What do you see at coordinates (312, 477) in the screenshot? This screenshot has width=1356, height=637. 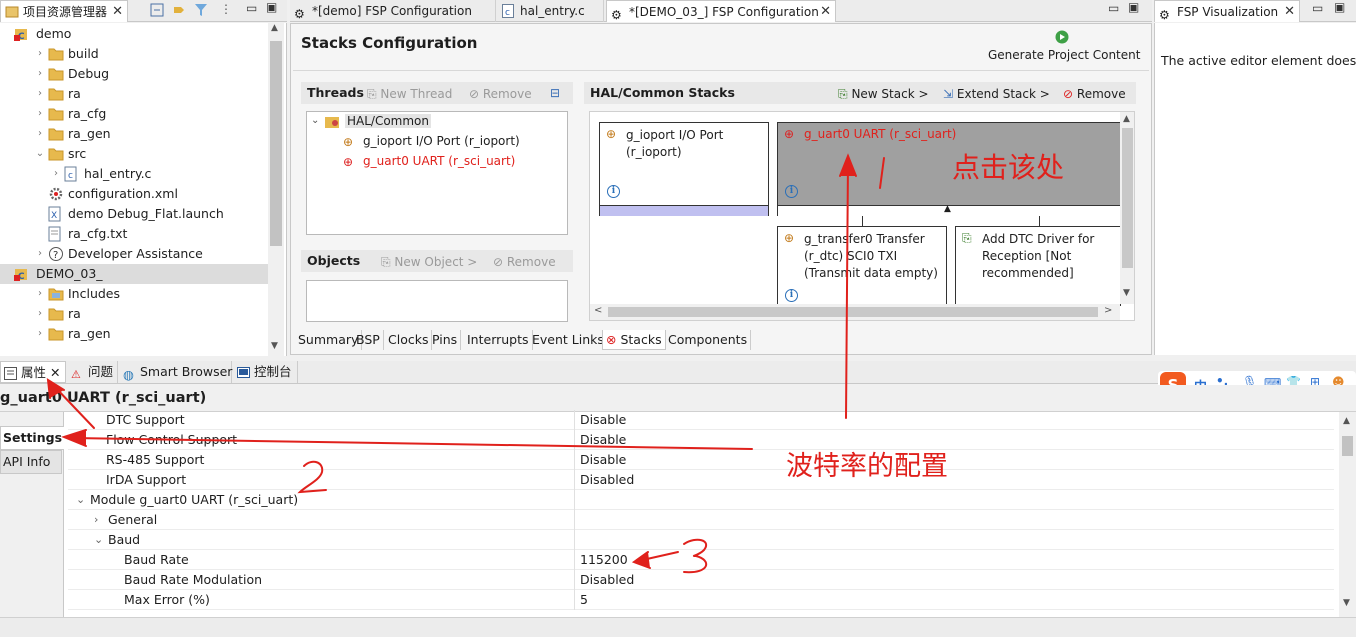 I see `annotation-2-stroke` at bounding box center [312, 477].